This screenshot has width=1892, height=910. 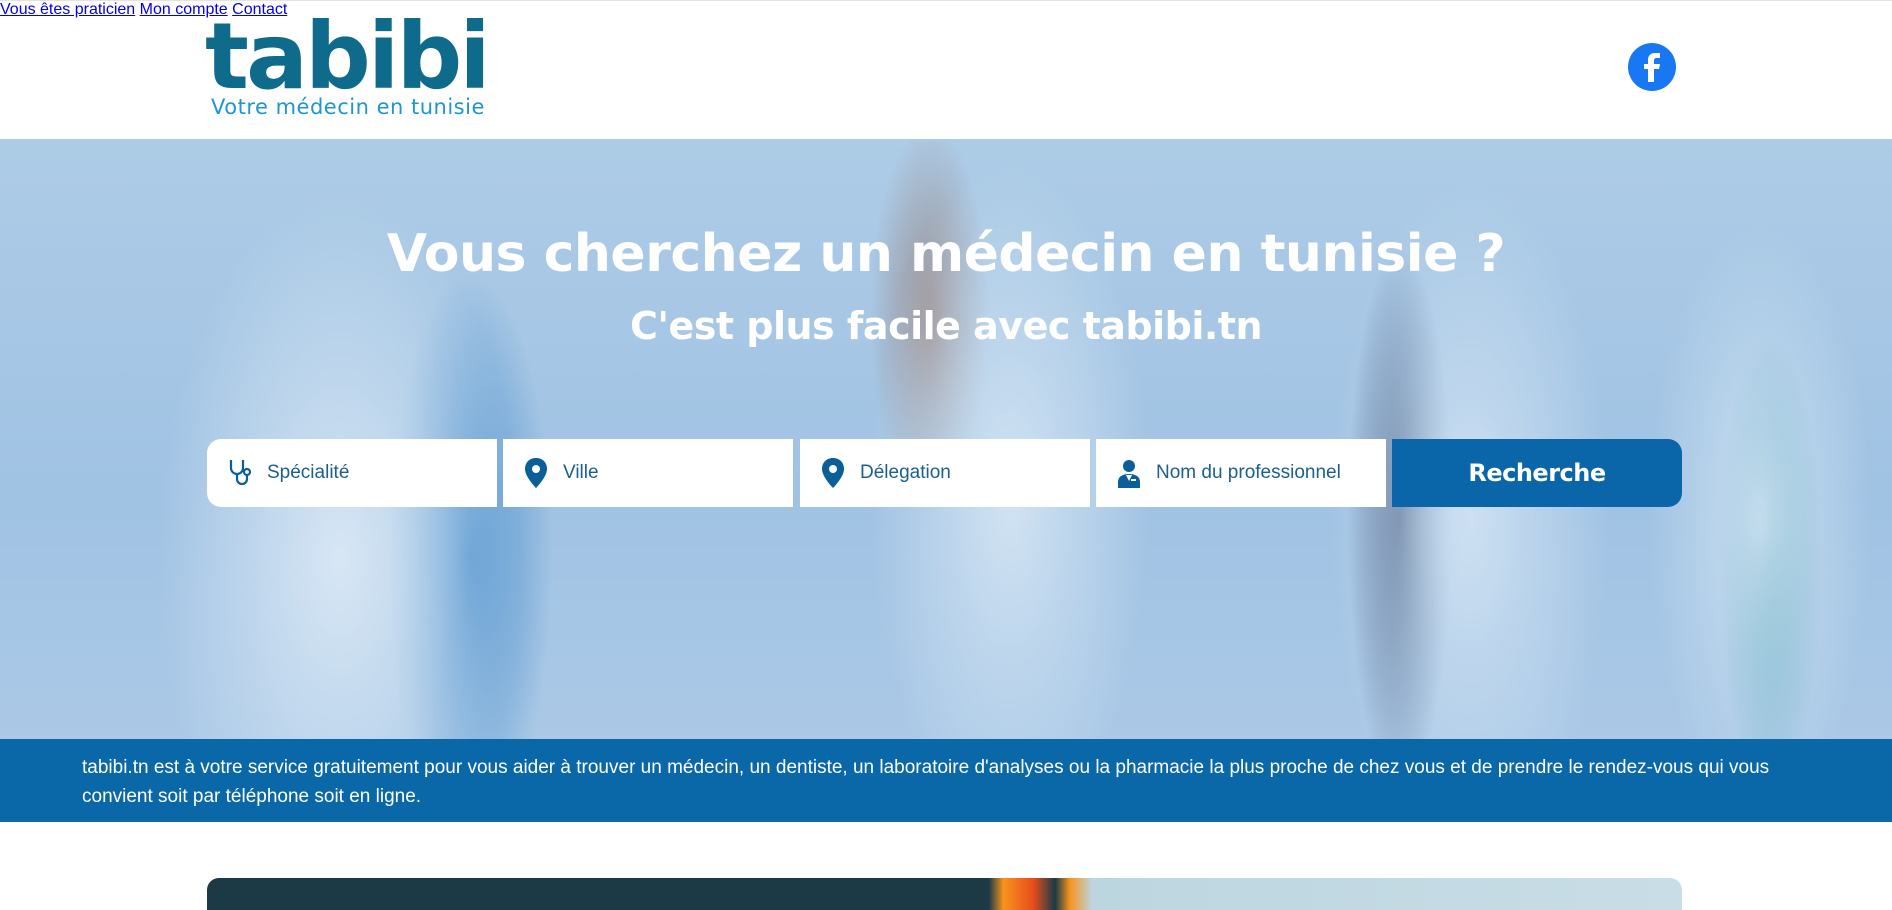 I want to click on logo-tagline: Votre médecin en tunisie, so click(x=348, y=107).